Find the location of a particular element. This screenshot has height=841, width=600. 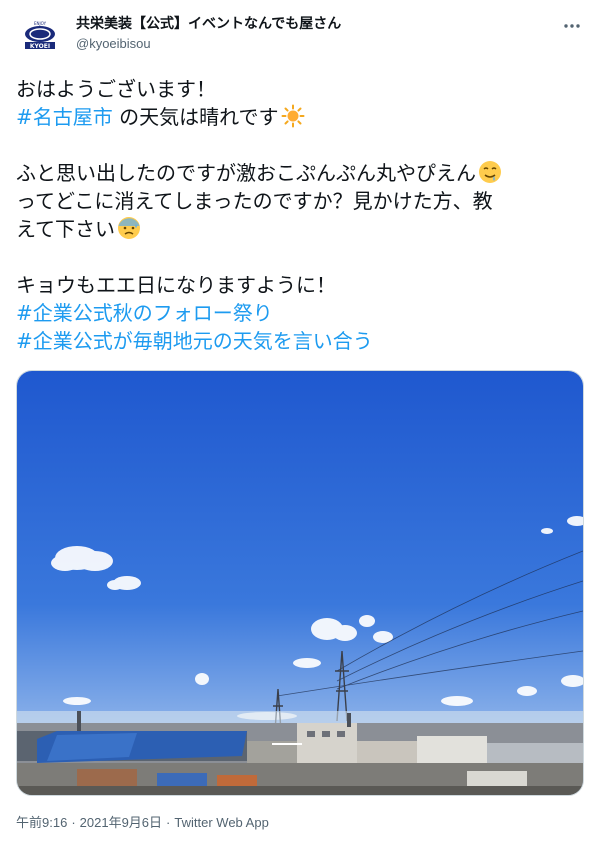

hashtag-link-city: #名古屋市 is located at coordinates (64, 117).